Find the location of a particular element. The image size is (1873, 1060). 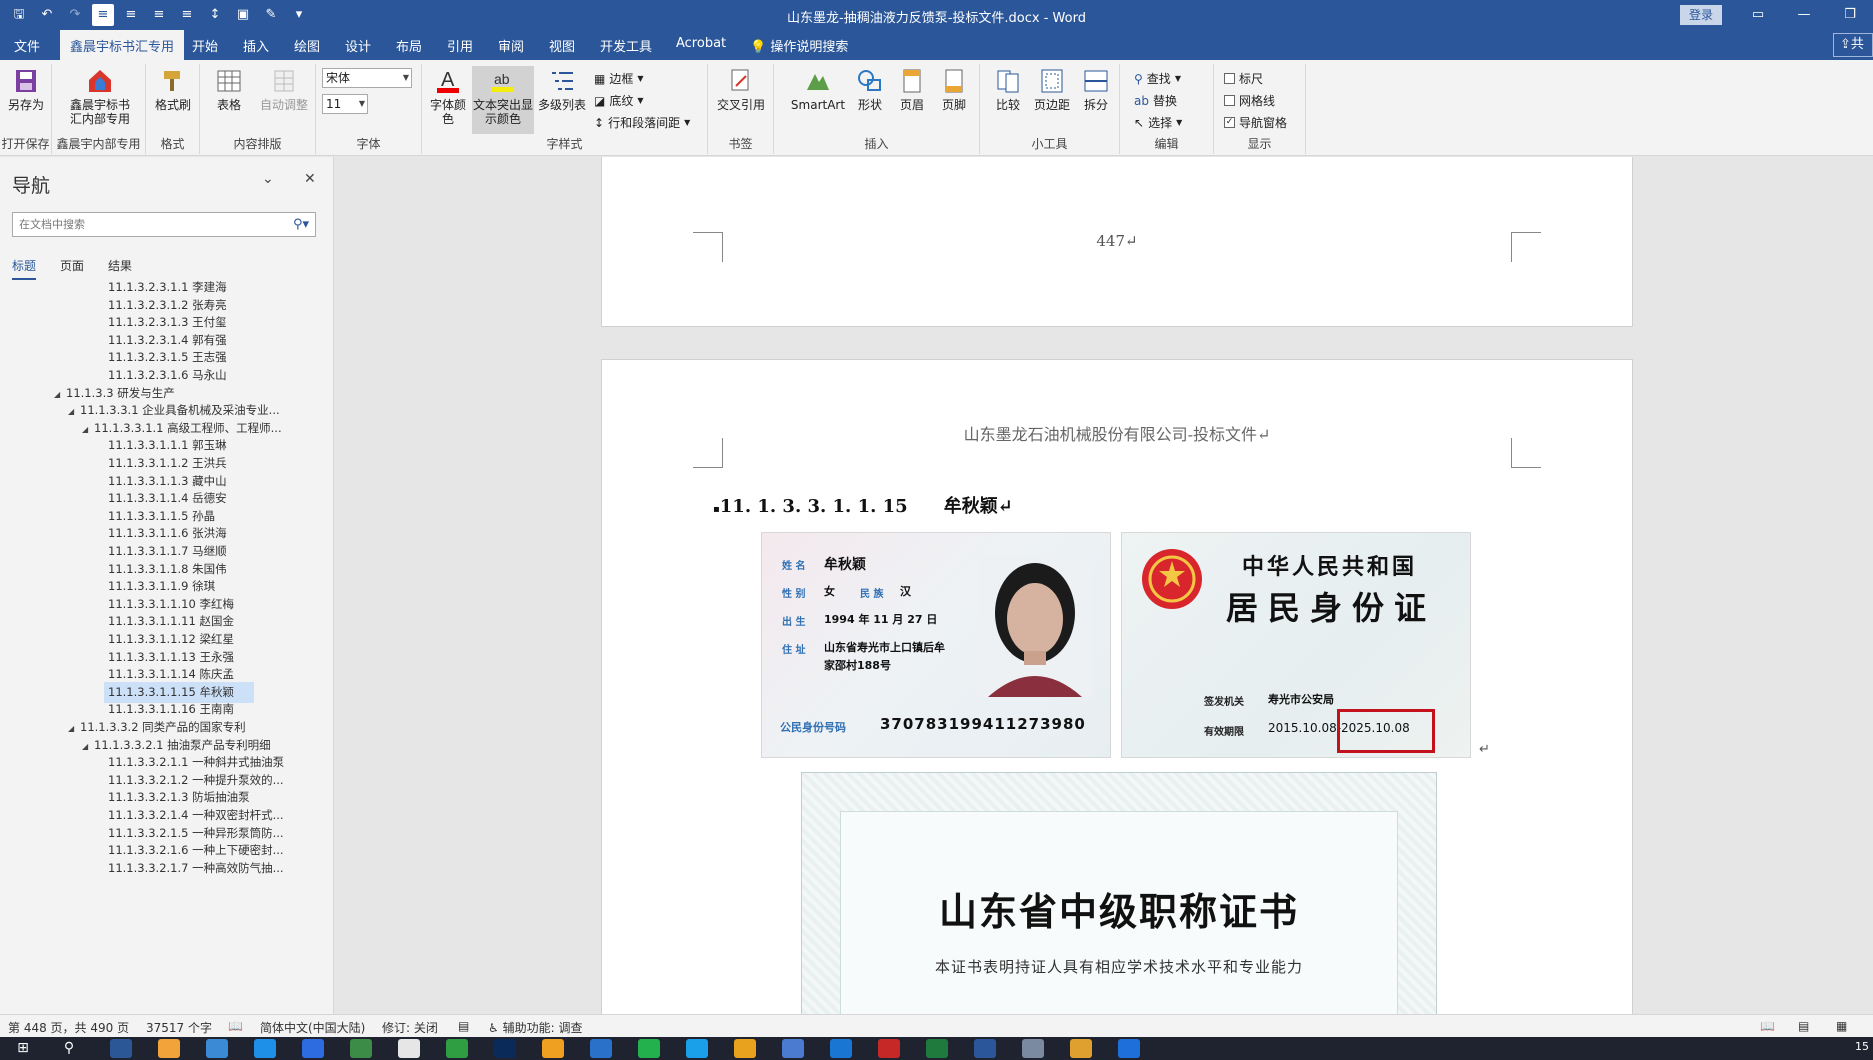

nav-search-input: 在文档中搜索 ⚲▾ is located at coordinates (164, 224).